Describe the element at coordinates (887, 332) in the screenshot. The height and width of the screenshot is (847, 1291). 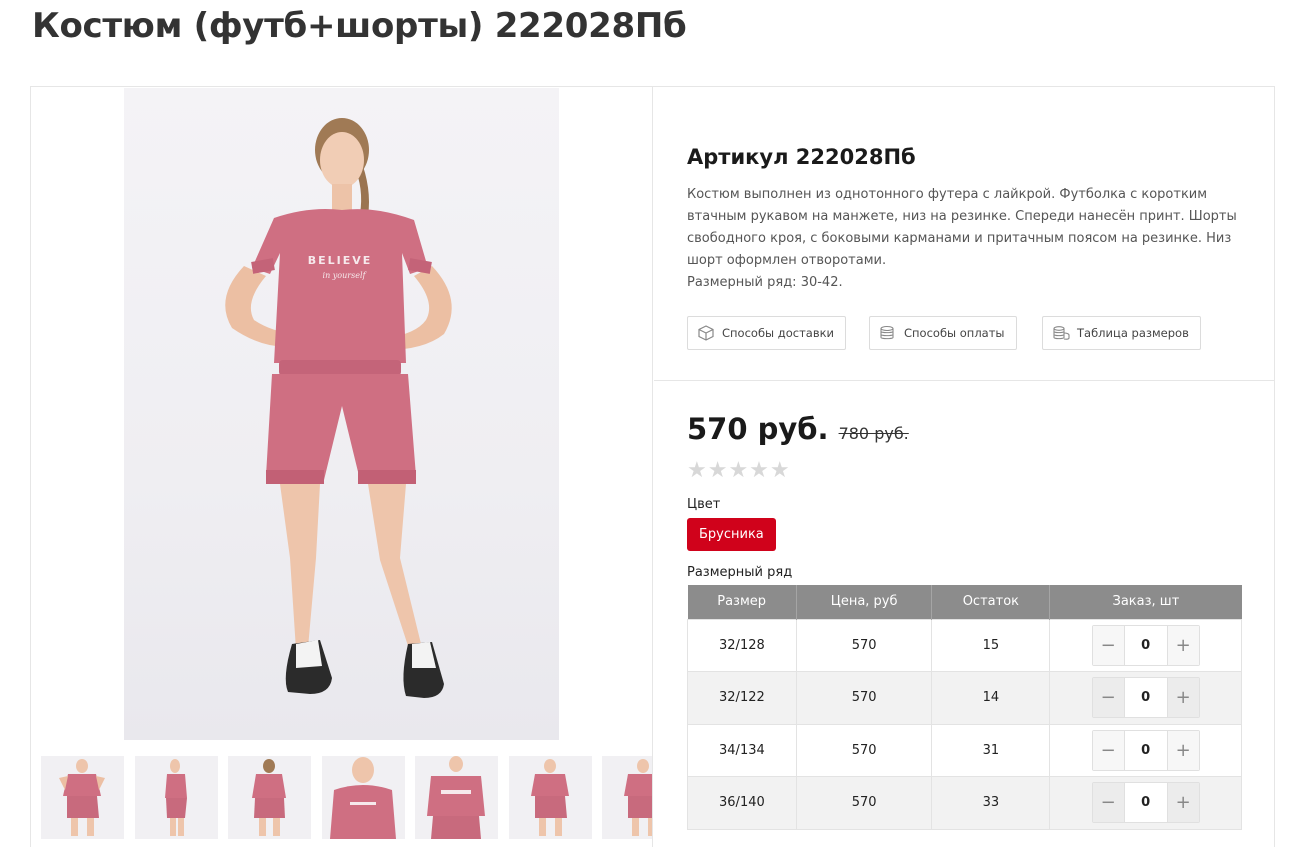
I see `coins-icon` at that location.